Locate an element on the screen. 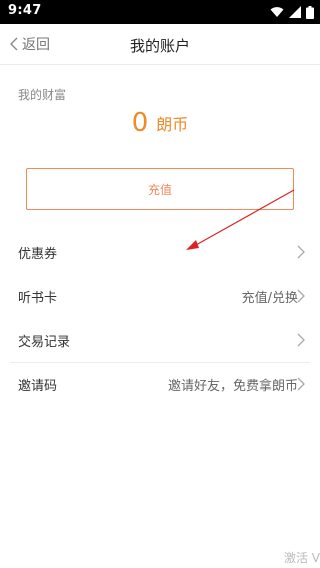  balance-display: 0 朗币 is located at coordinates (160, 123).